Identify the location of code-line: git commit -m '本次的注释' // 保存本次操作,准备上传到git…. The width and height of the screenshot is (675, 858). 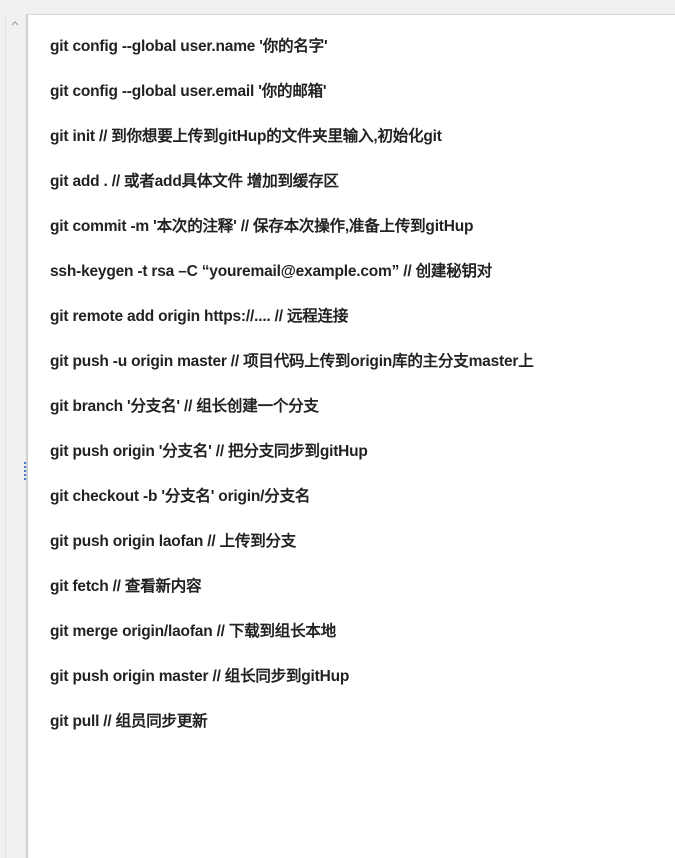
(355, 230).